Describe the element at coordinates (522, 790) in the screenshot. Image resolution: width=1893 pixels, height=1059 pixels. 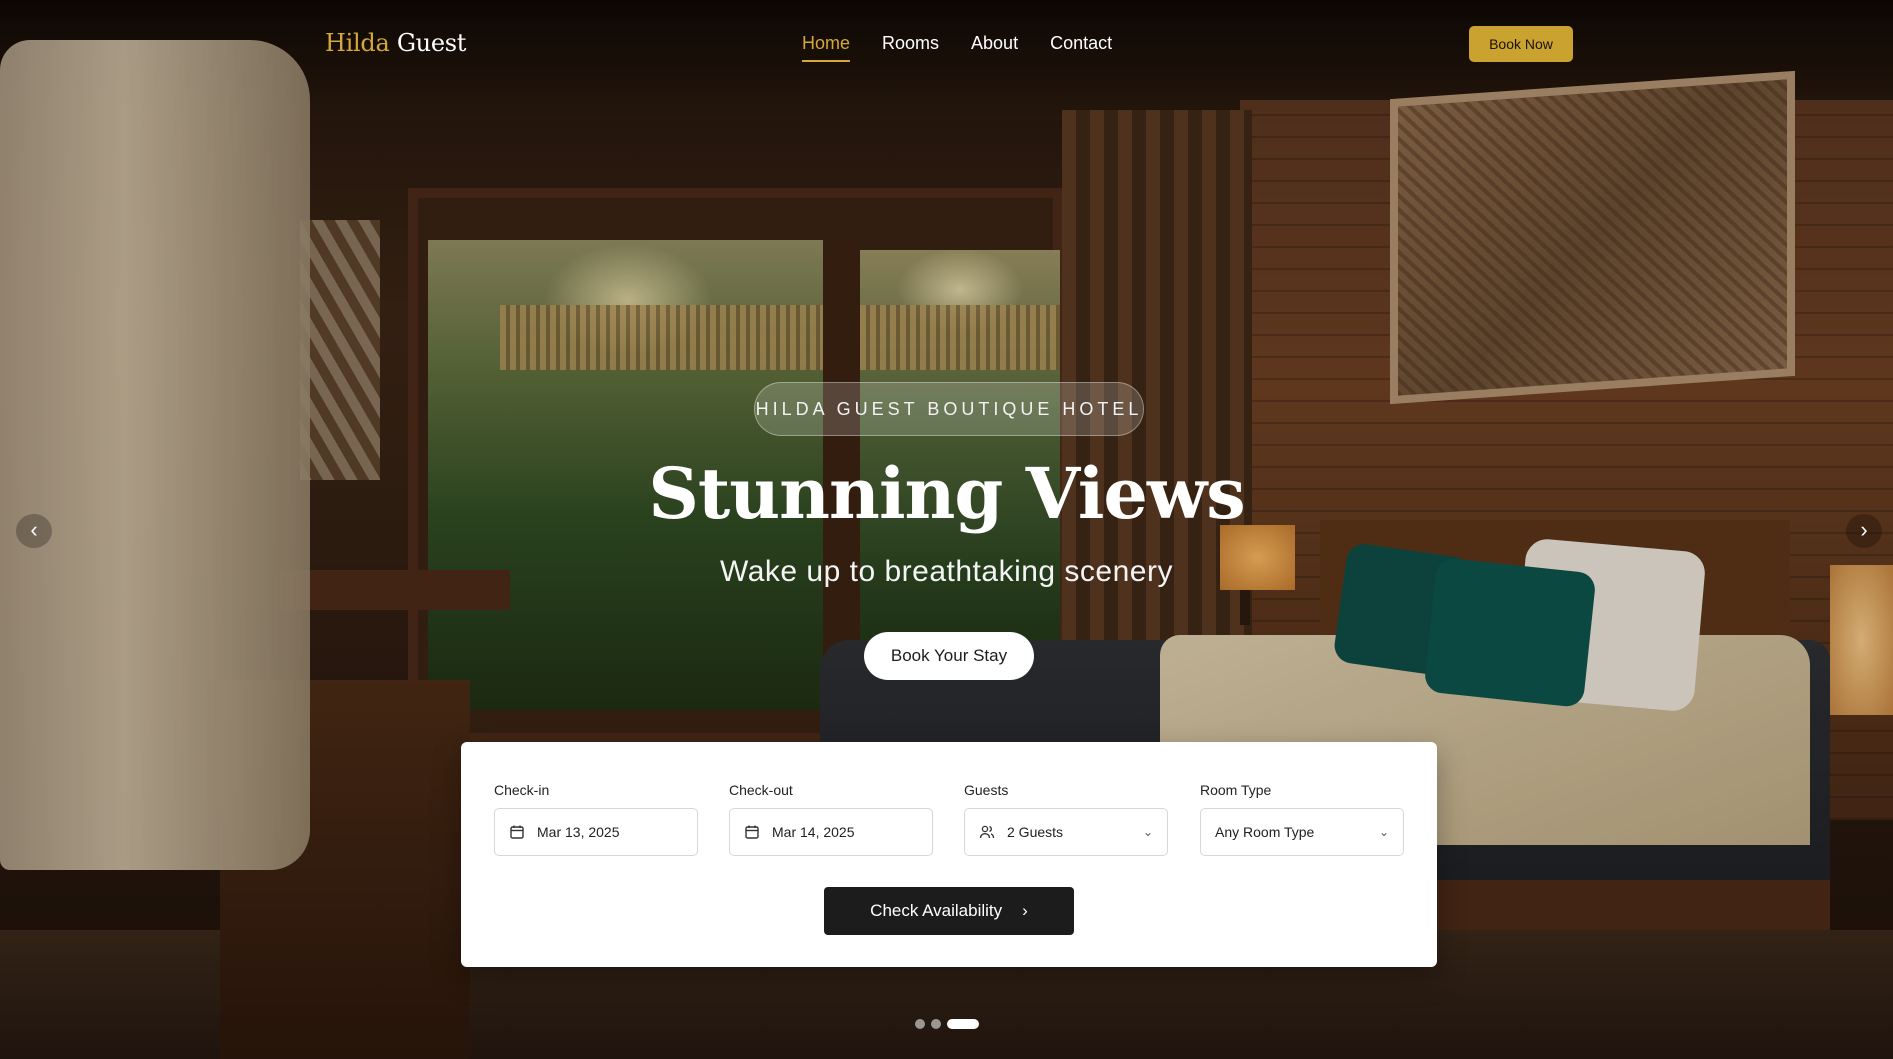
I see `checkin-label: Check-in` at that location.